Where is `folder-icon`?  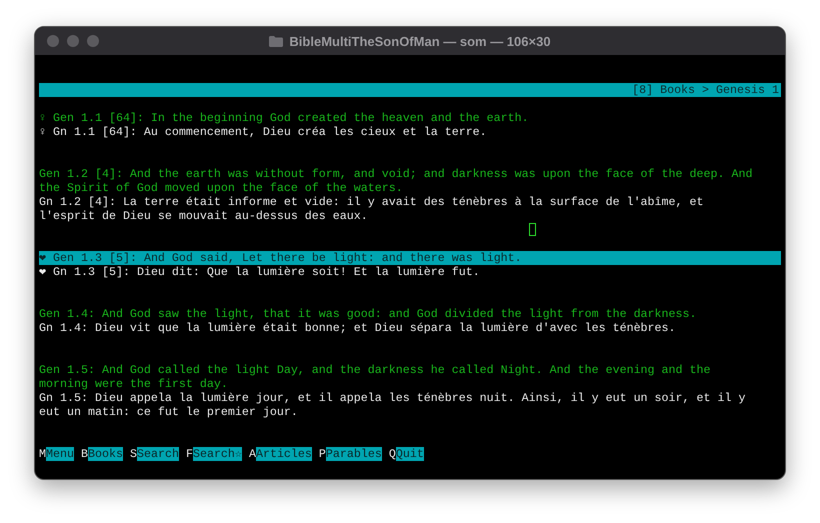 folder-icon is located at coordinates (276, 41).